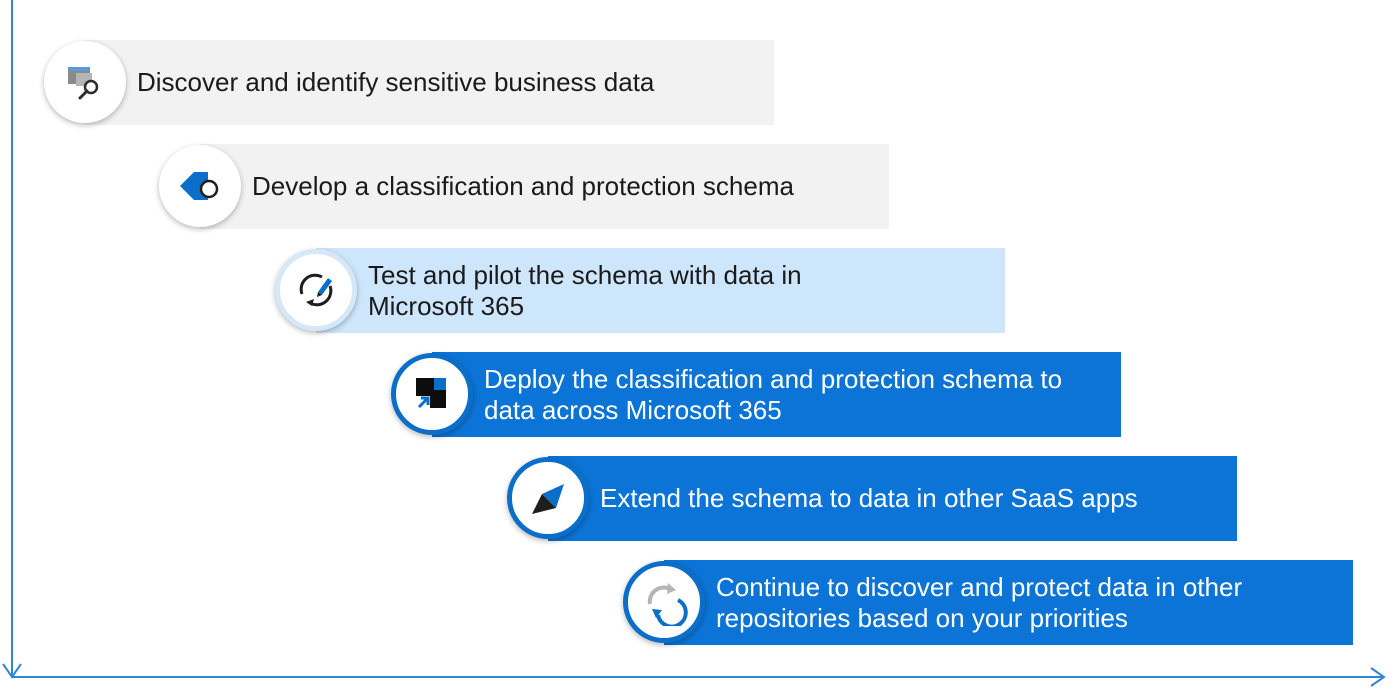 The image size is (1388, 693). I want to click on label-tag-icon, so click(200, 186).